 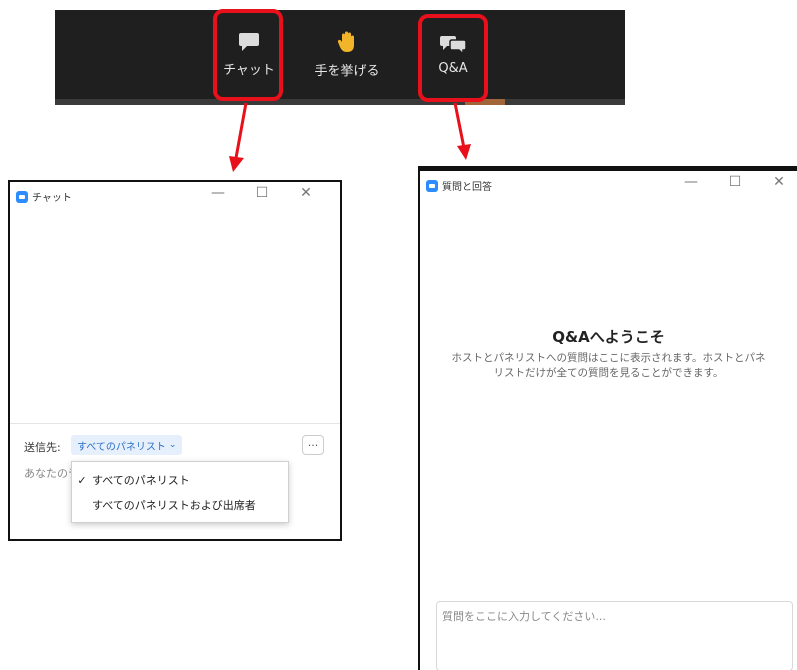 I want to click on qa-window-title-text: 質問と回答, so click(x=467, y=187).